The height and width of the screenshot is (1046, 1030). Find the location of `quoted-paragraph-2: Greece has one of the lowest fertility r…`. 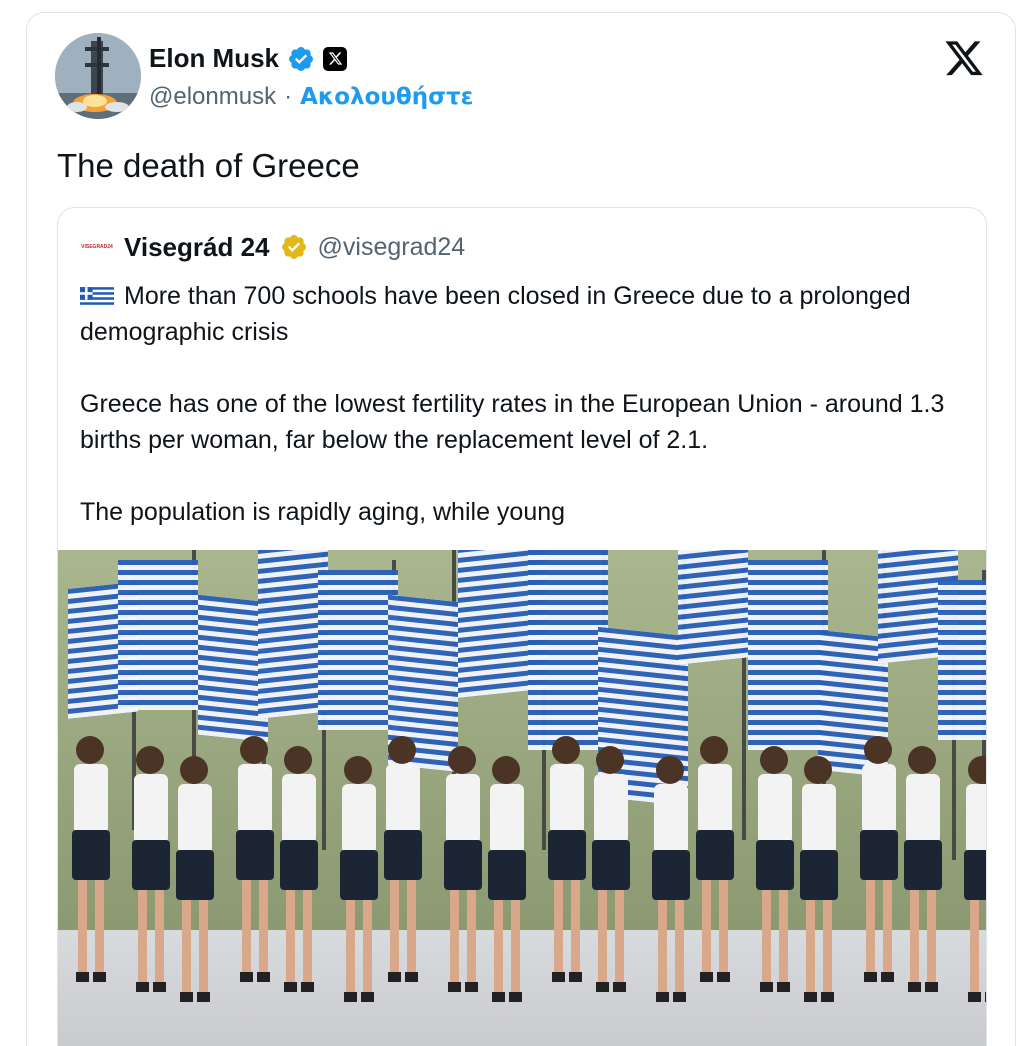

quoted-paragraph-2: Greece has one of the lowest fertility r… is located at coordinates (512, 422).